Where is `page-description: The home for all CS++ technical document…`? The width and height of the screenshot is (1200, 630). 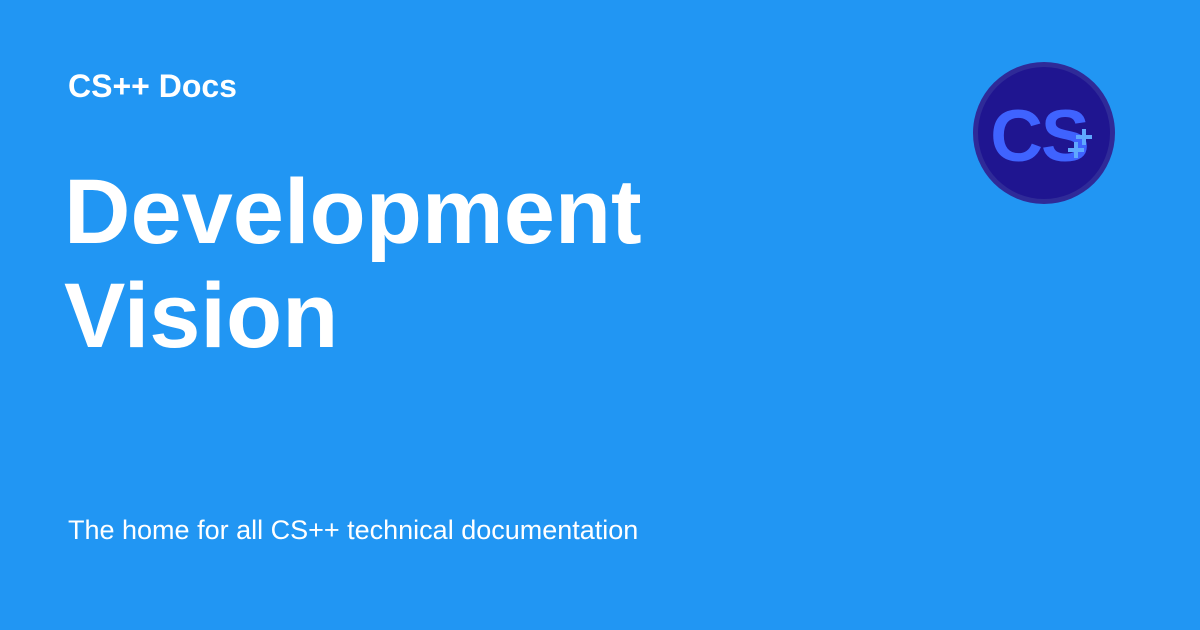 page-description: The home for all CS++ technical document… is located at coordinates (353, 530).